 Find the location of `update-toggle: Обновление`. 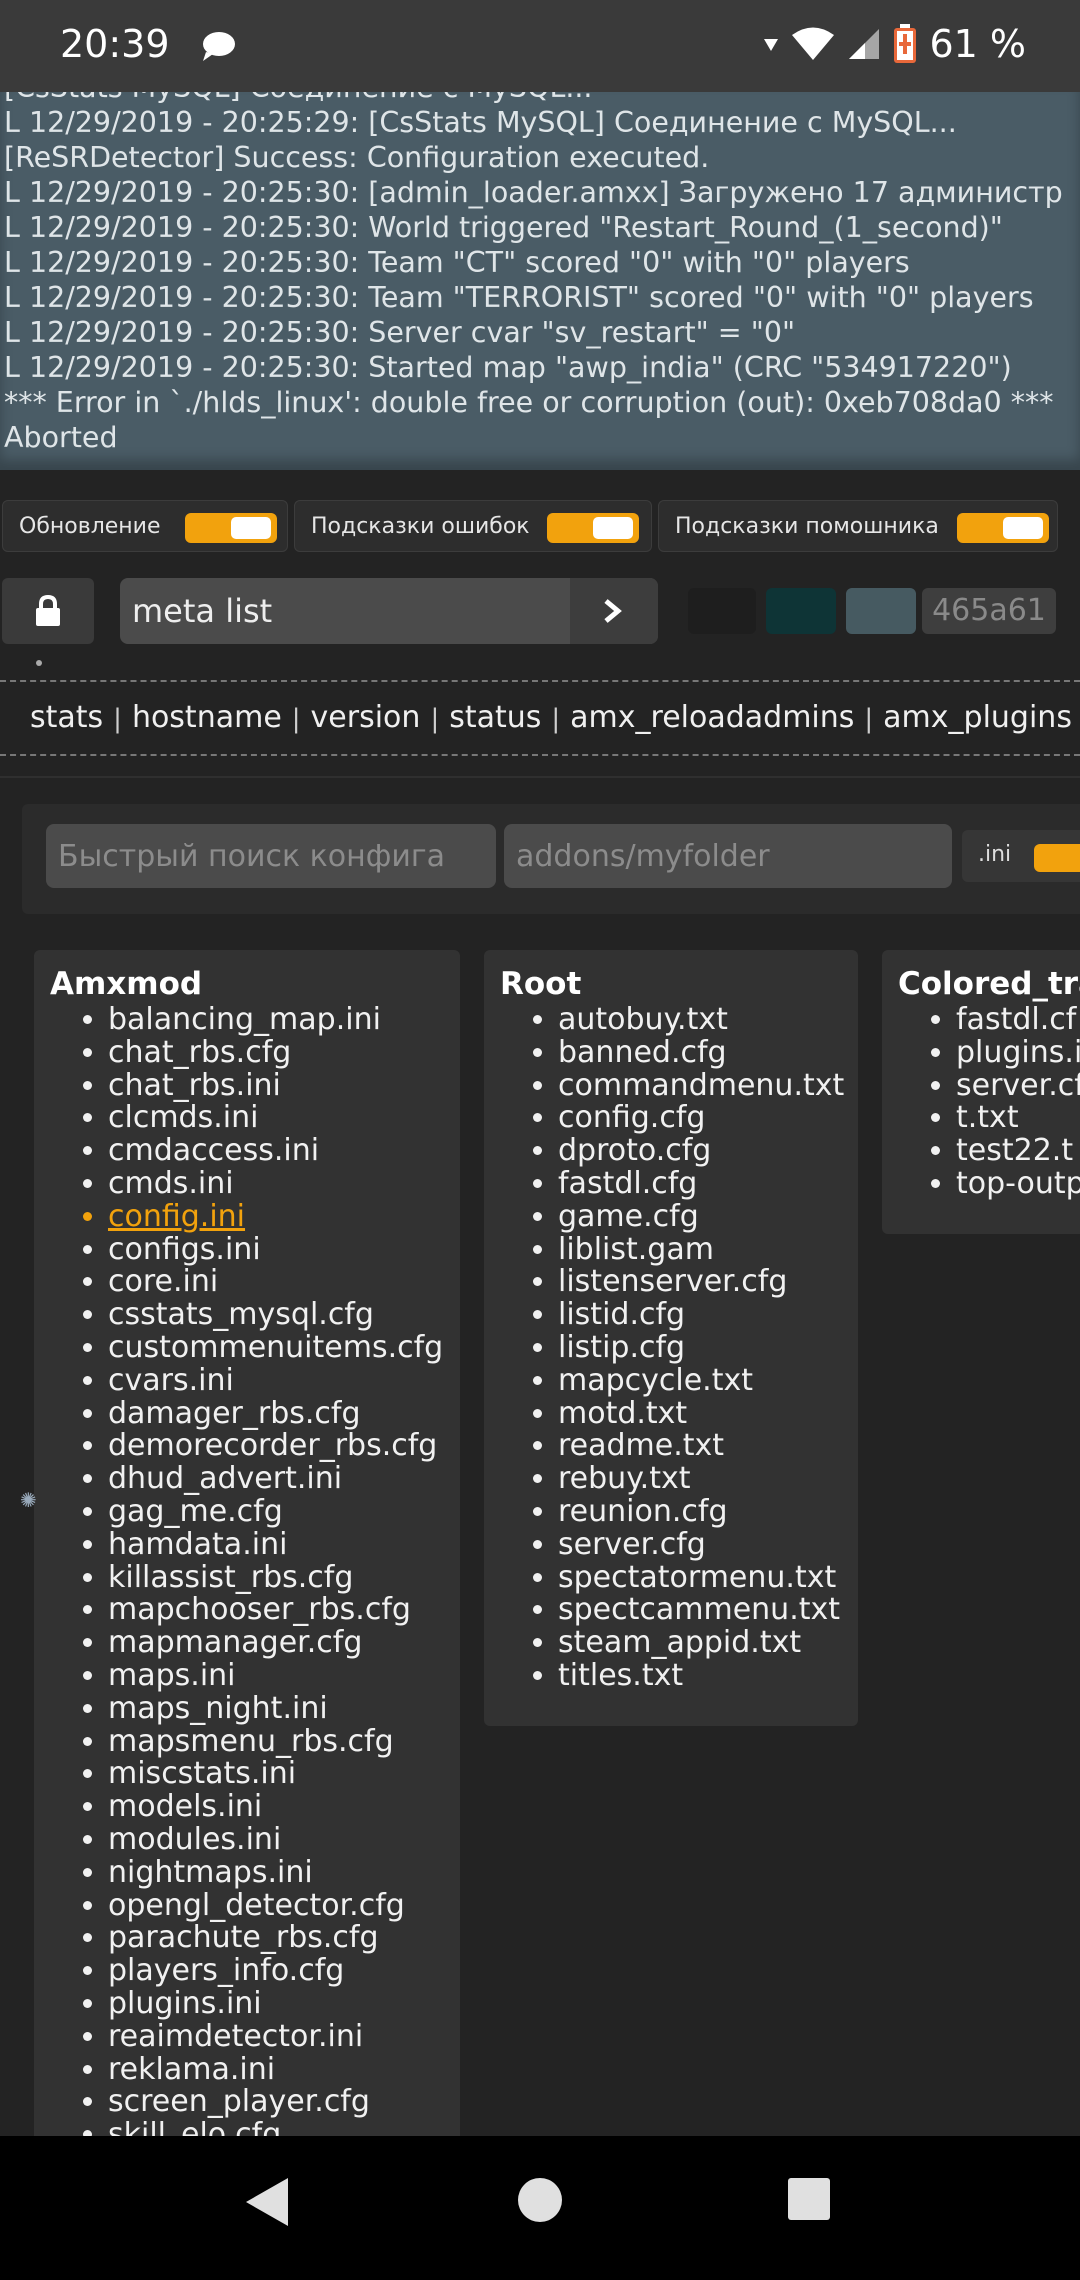

update-toggle: Обновление is located at coordinates (145, 526).